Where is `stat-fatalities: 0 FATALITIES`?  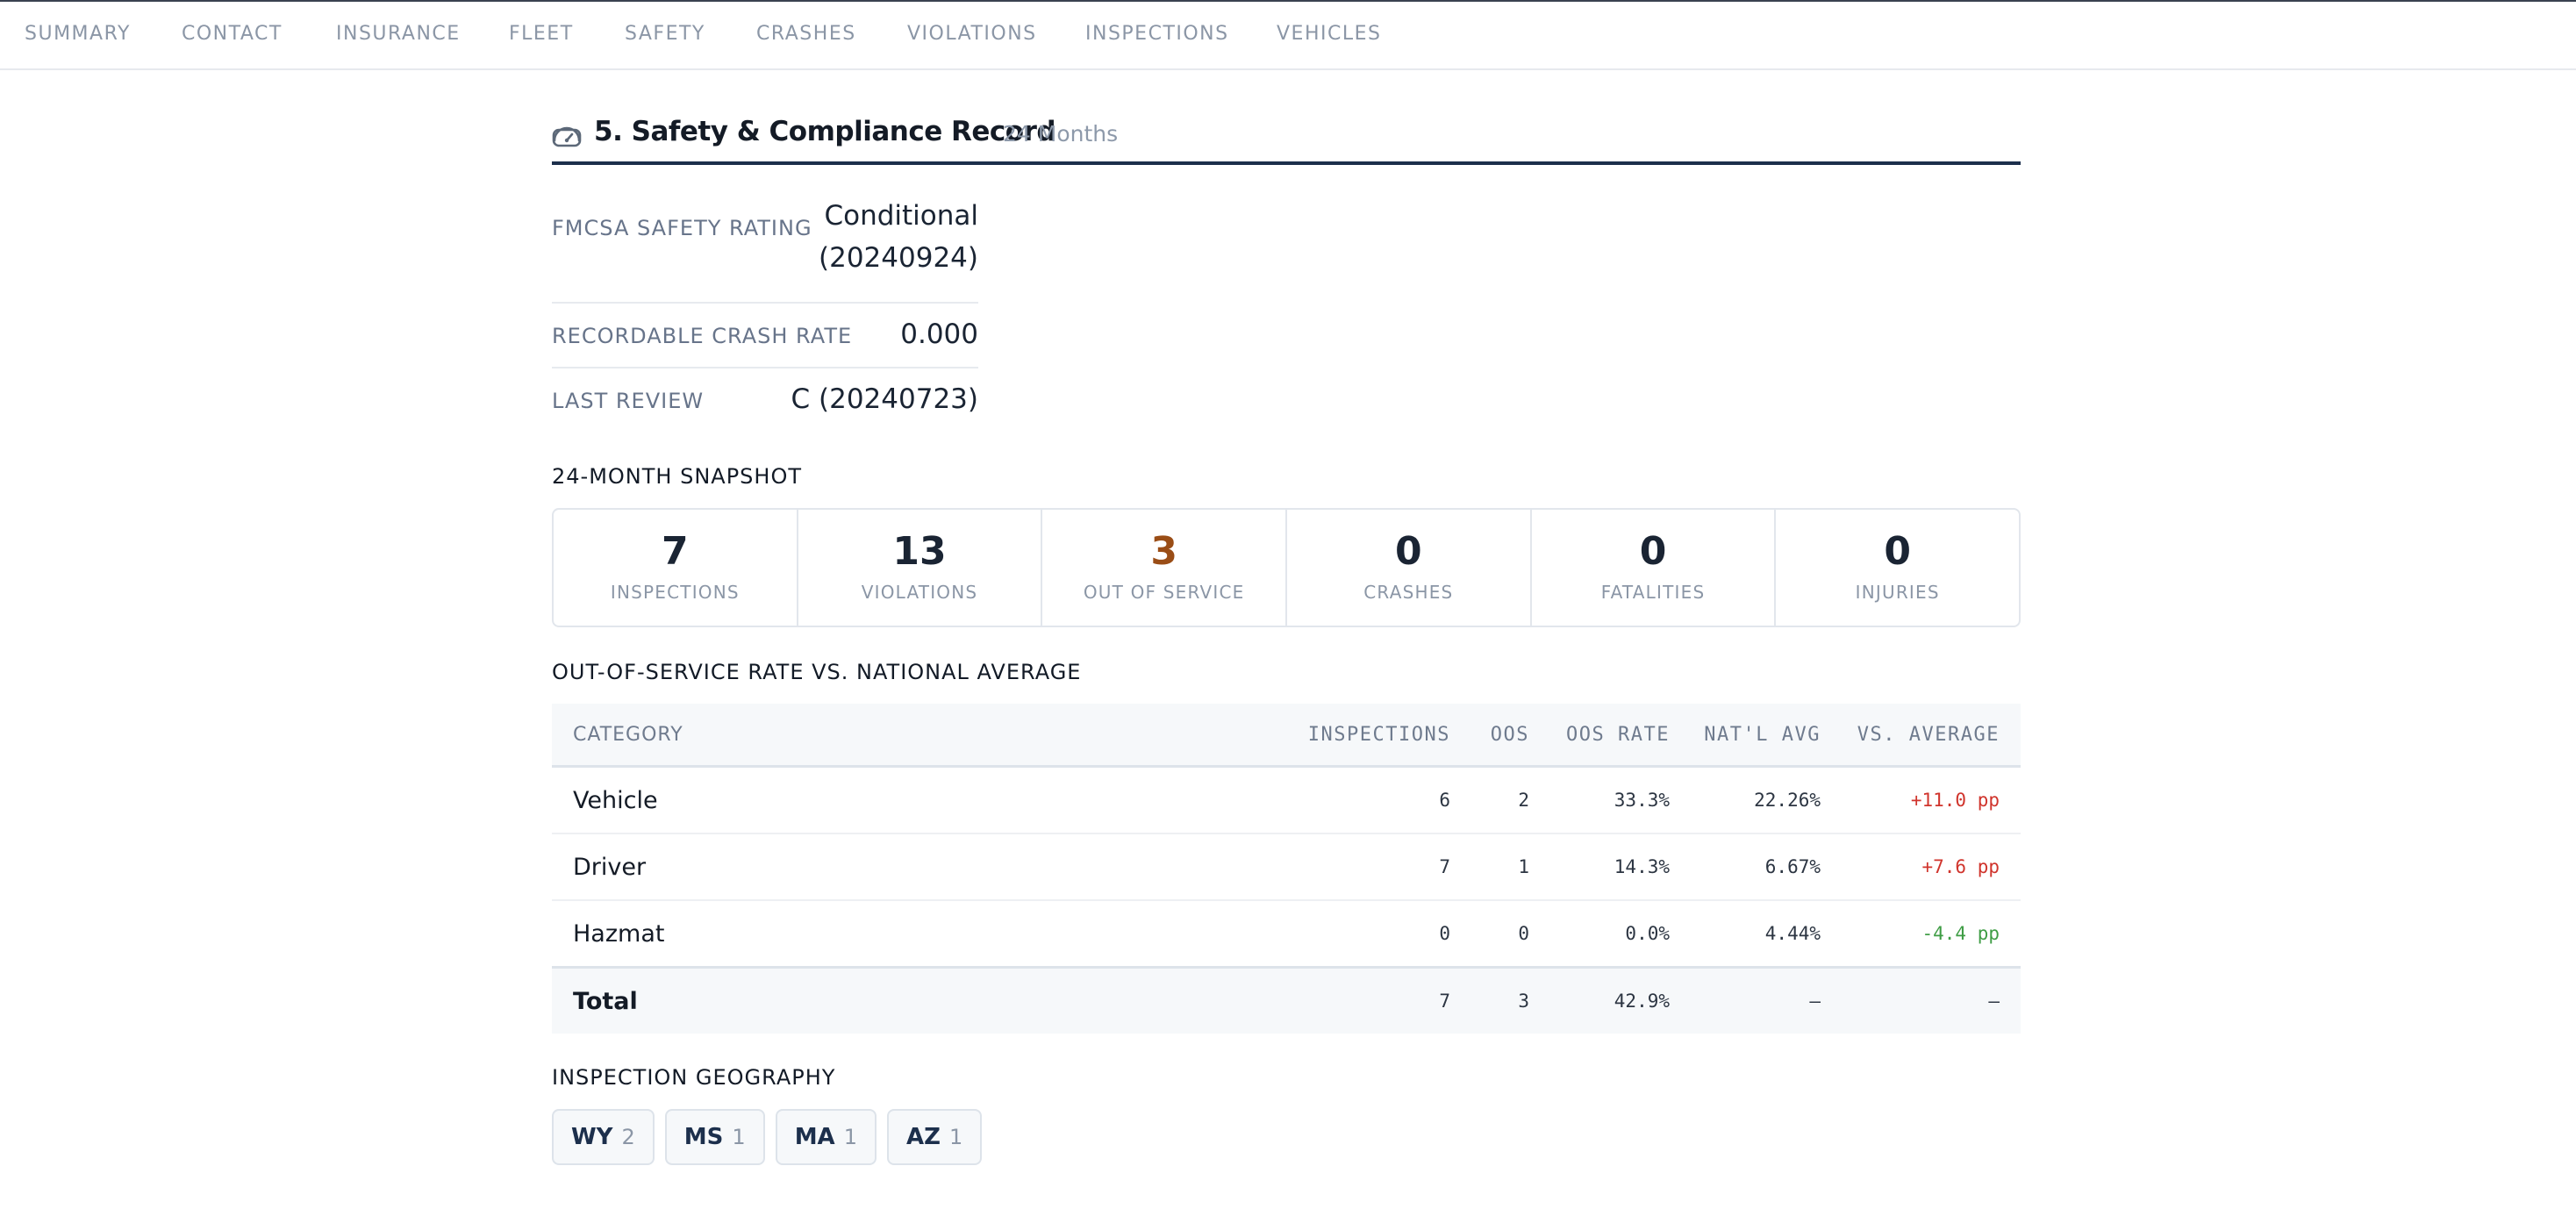 stat-fatalities: 0 FATALITIES is located at coordinates (1654, 568).